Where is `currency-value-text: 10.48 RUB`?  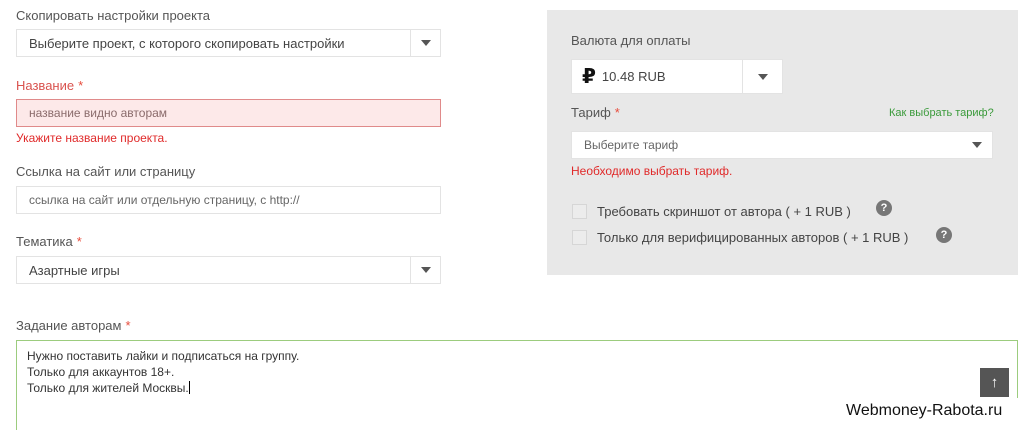 currency-value-text: 10.48 RUB is located at coordinates (633, 76).